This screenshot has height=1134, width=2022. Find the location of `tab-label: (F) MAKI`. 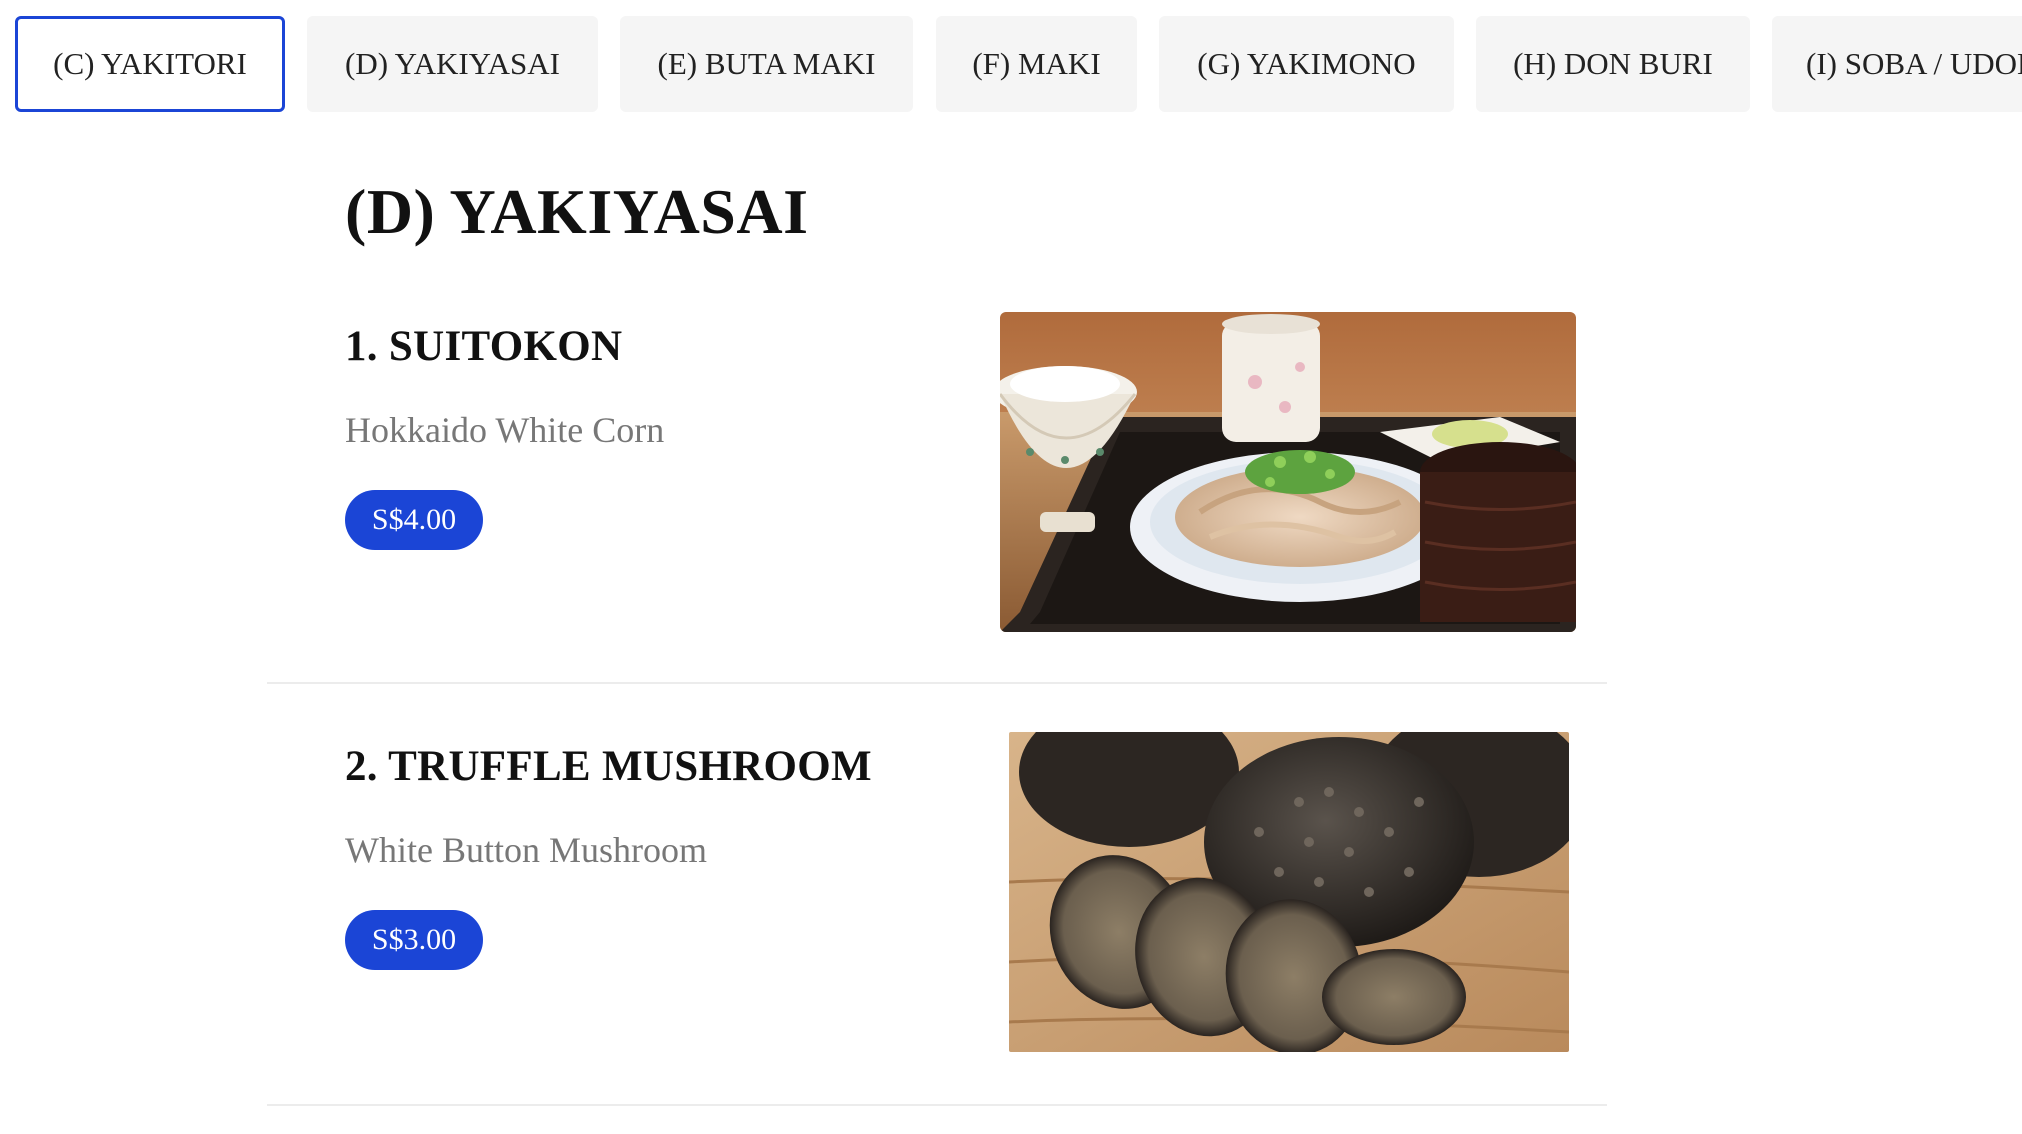

tab-label: (F) MAKI is located at coordinates (1036, 63).